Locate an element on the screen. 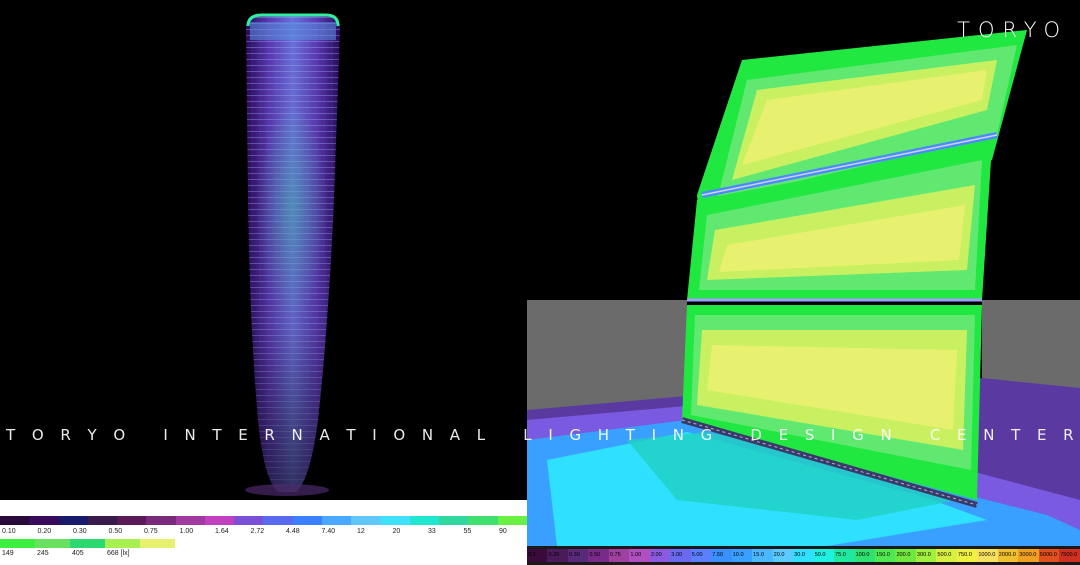 This screenshot has width=1080, height=565. legend-tick-label: 2.72 is located at coordinates (257, 531).